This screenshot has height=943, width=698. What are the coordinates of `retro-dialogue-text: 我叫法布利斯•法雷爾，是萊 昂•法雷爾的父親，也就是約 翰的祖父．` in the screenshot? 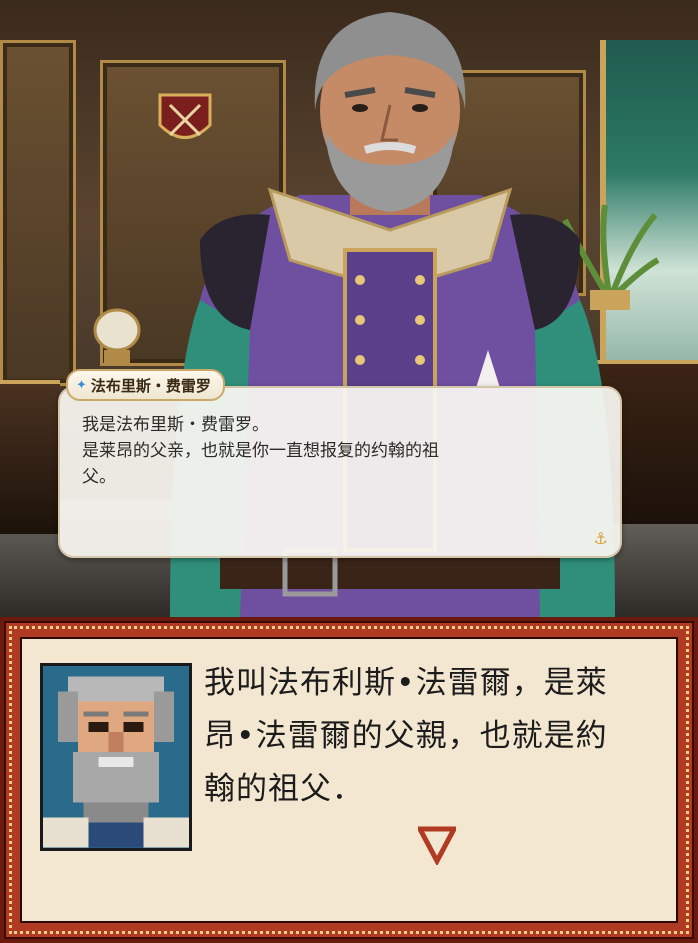 It's located at (406, 736).